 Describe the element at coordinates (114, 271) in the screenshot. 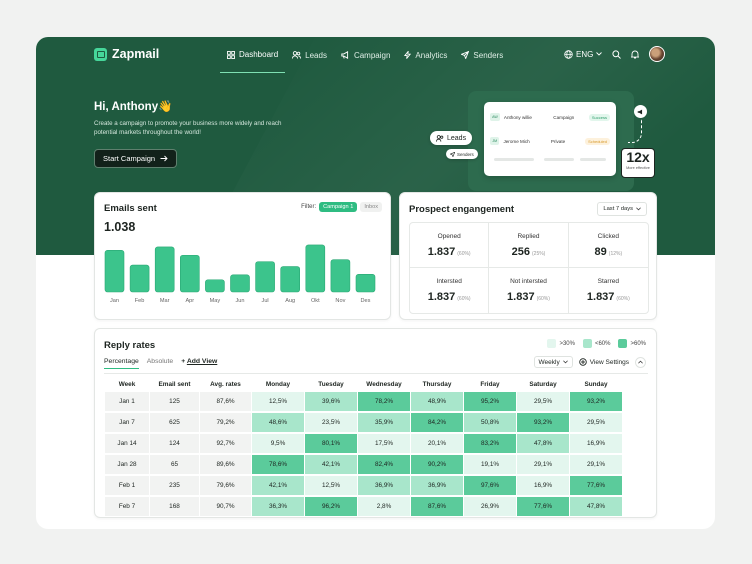

I see `bar-jan` at that location.